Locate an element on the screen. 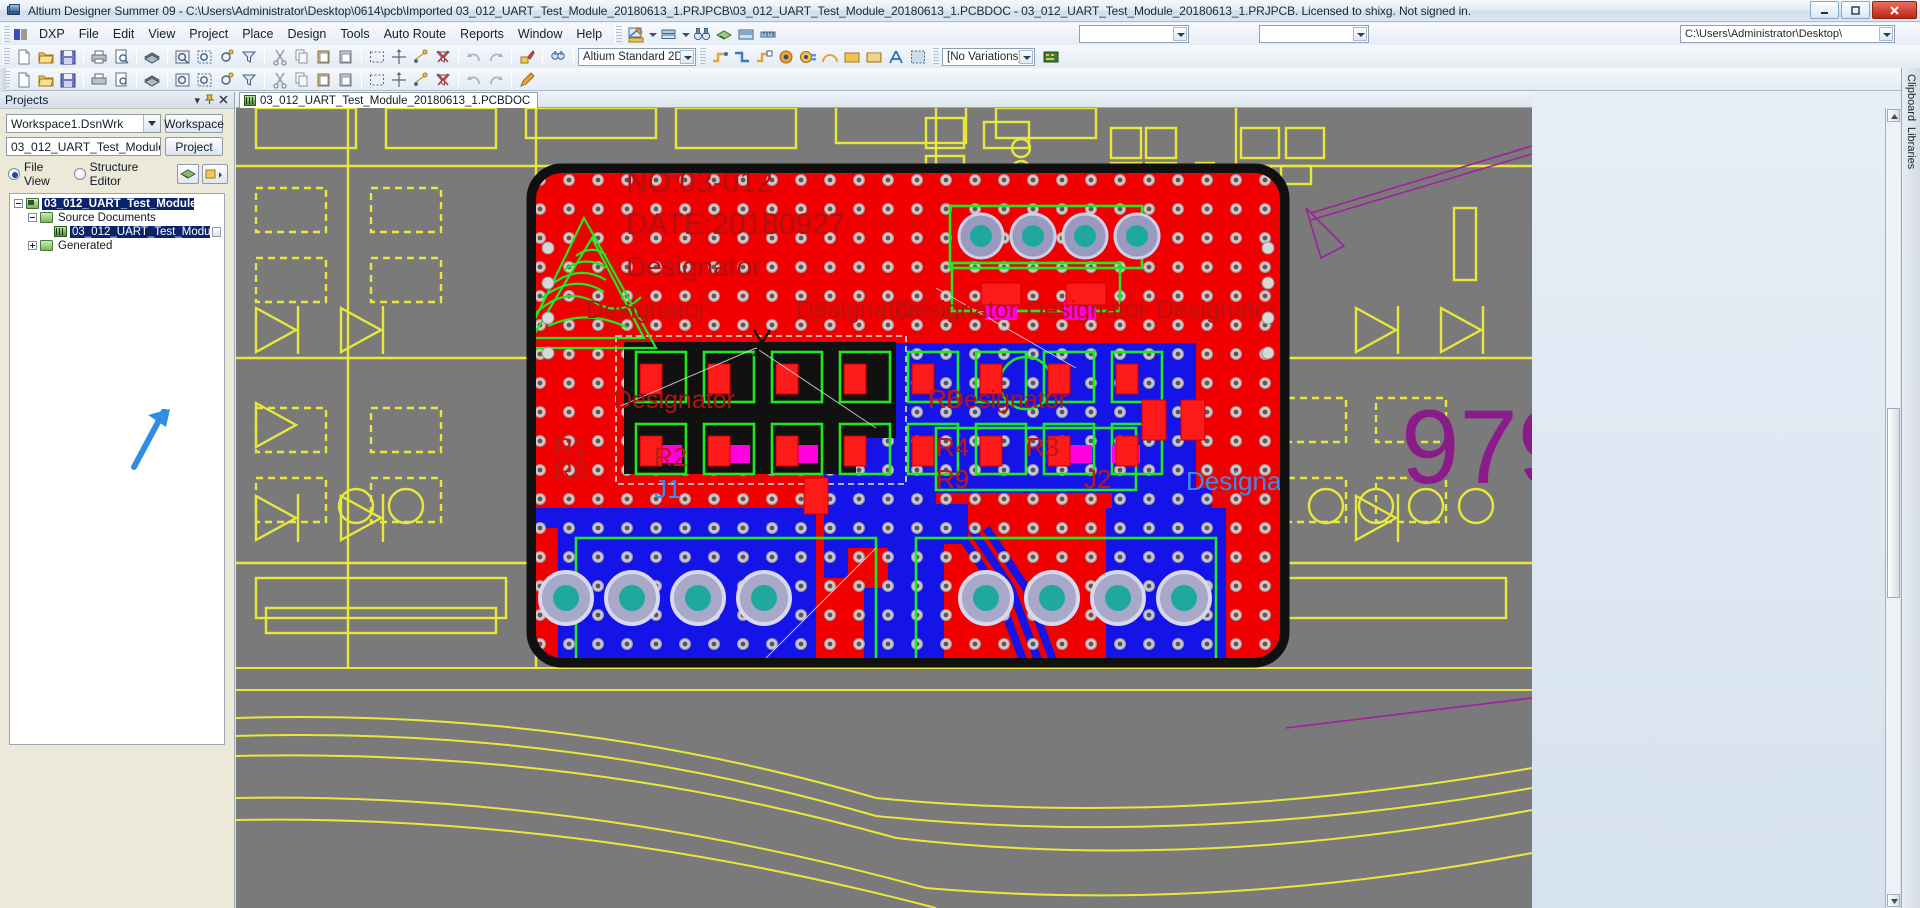  place-line-icon is located at coordinates (742, 56).